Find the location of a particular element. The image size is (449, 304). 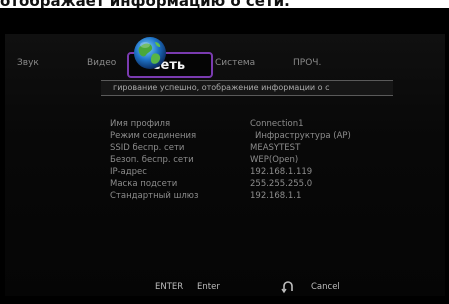

info-label: Безоп. беспр. сети is located at coordinates (152, 160).